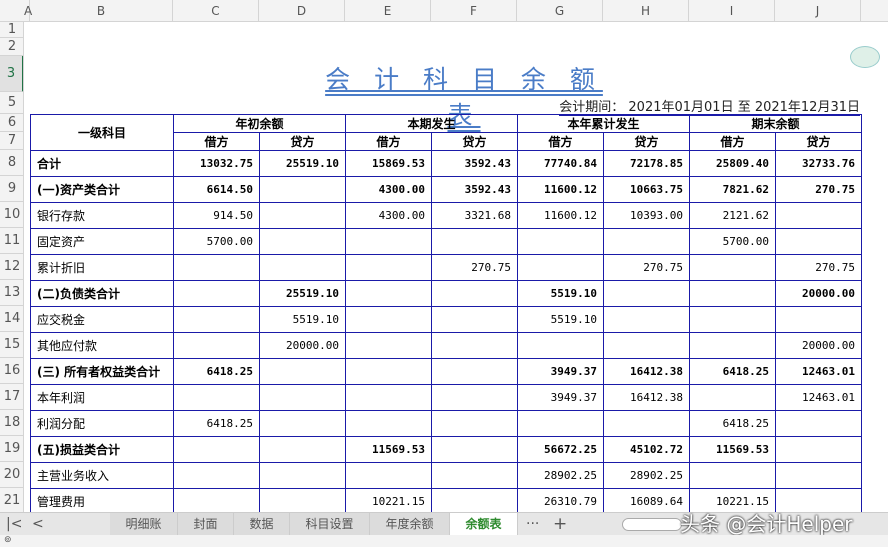 This screenshot has width=888, height=547. What do you see at coordinates (102, 500) in the screenshot?
I see `account-name: 管理费用` at bounding box center [102, 500].